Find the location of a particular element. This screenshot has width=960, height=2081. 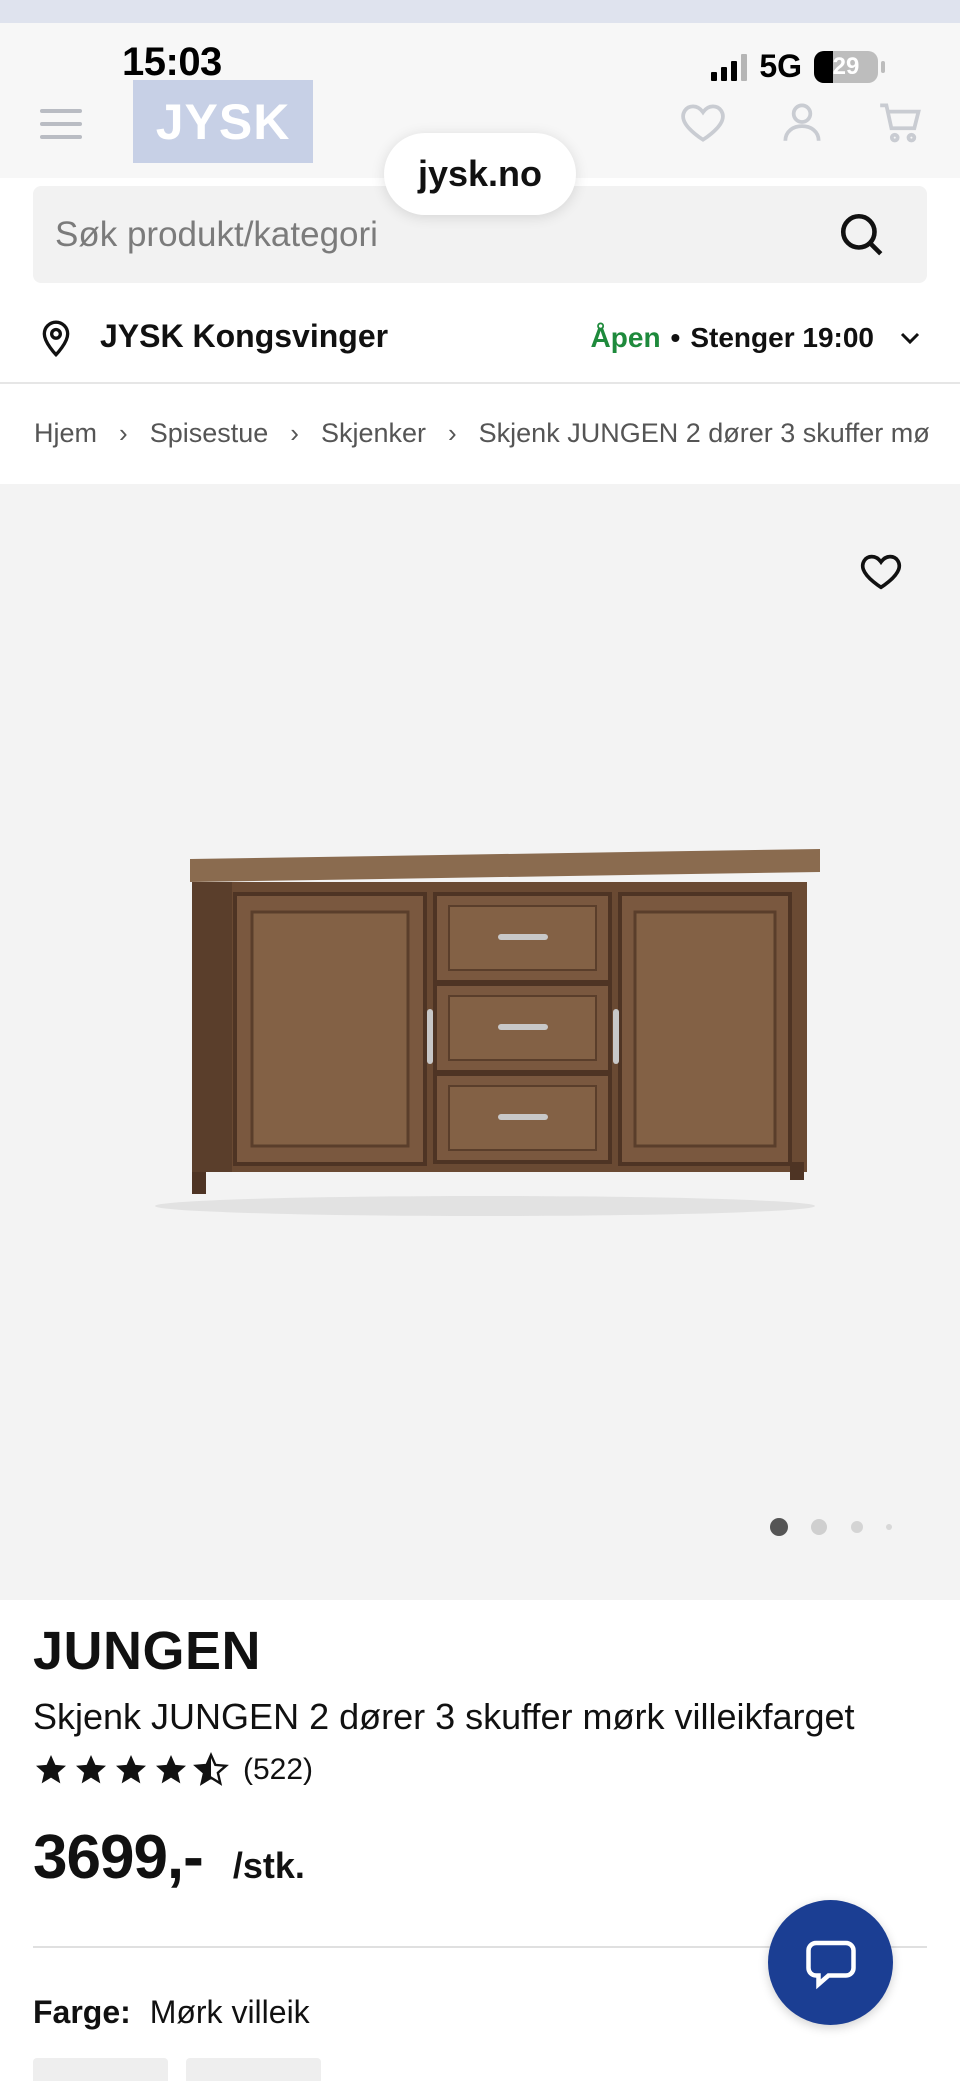

product-brand: JUNGEN is located at coordinates (147, 1651).